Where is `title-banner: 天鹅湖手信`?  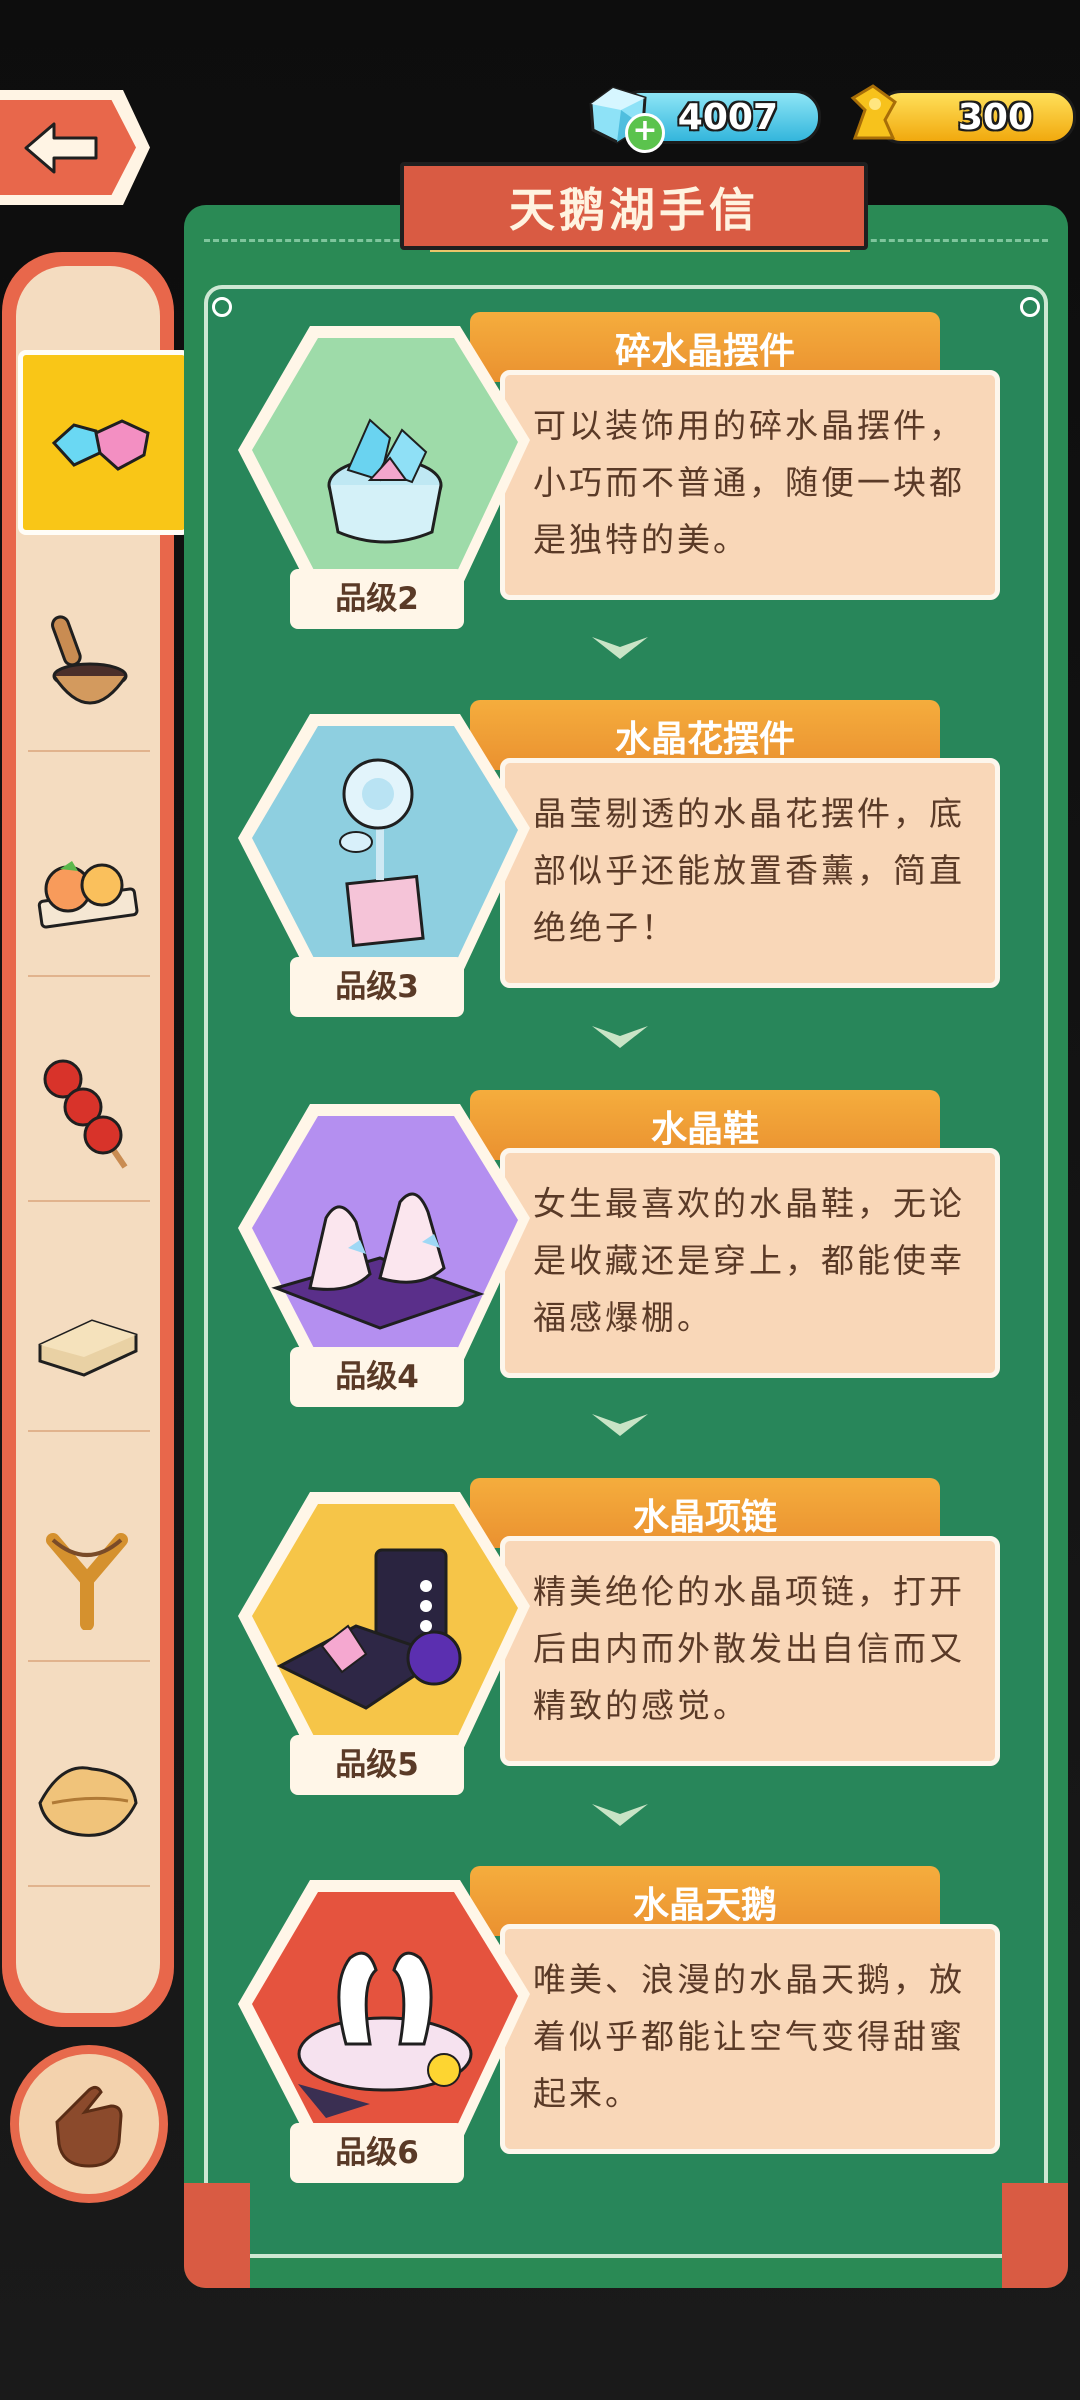 title-banner: 天鹅湖手信 is located at coordinates (634, 206).